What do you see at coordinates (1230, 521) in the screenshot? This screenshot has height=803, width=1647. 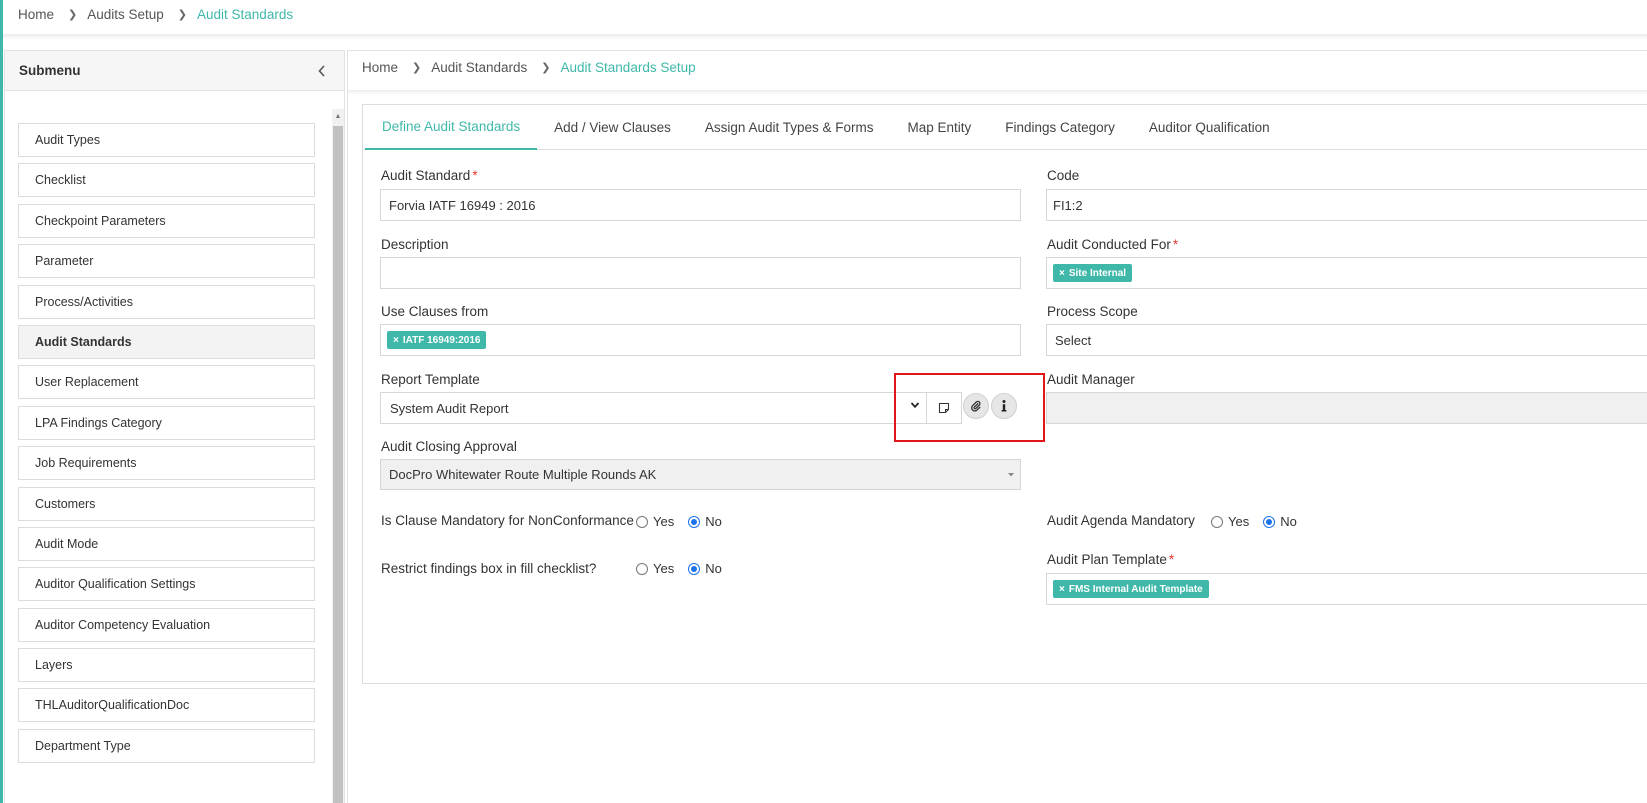 I see `audit-agenda-yes-option: Yes` at bounding box center [1230, 521].